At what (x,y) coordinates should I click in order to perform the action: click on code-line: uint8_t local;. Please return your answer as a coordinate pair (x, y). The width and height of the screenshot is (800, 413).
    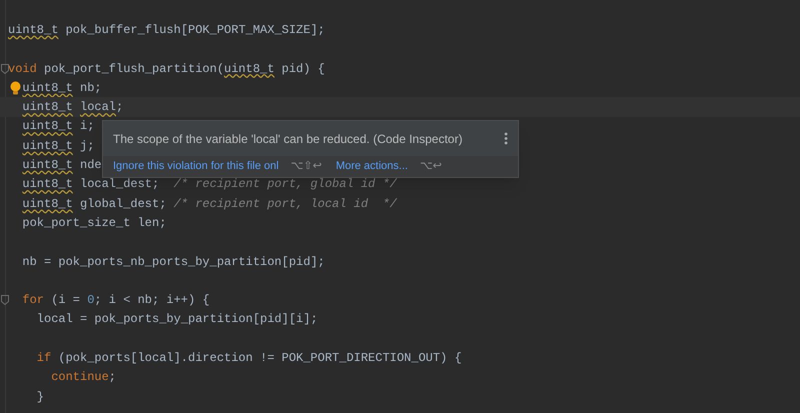
    Looking at the image, I should click on (73, 107).